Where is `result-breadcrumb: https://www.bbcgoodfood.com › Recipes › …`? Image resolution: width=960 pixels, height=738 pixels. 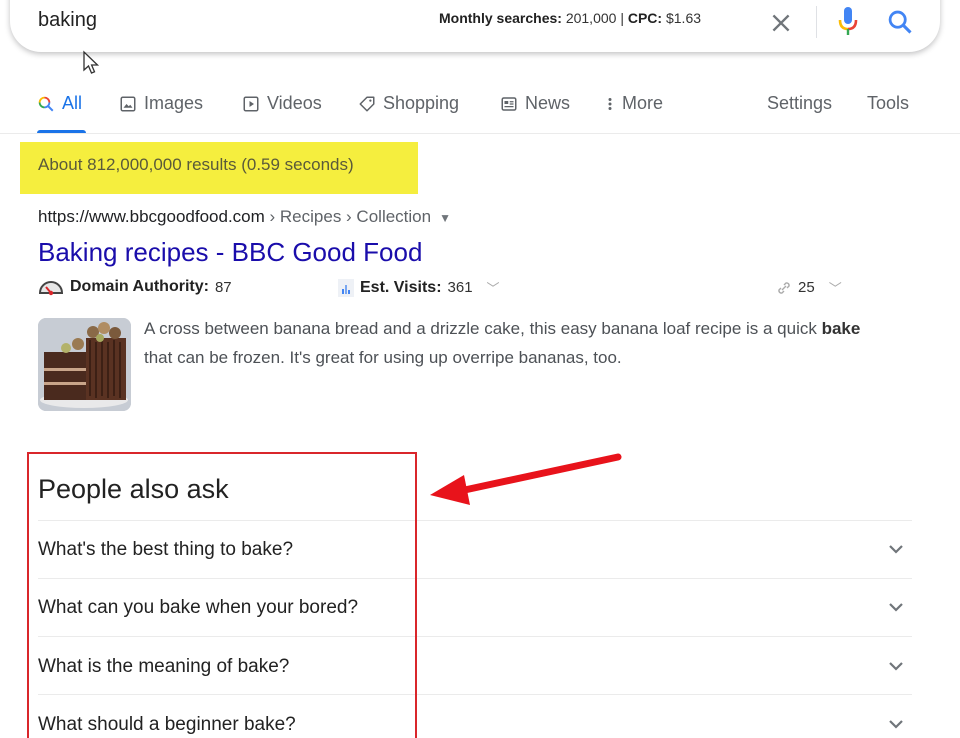
result-breadcrumb: https://www.bbcgoodfood.com › Recipes › … is located at coordinates (244, 217).